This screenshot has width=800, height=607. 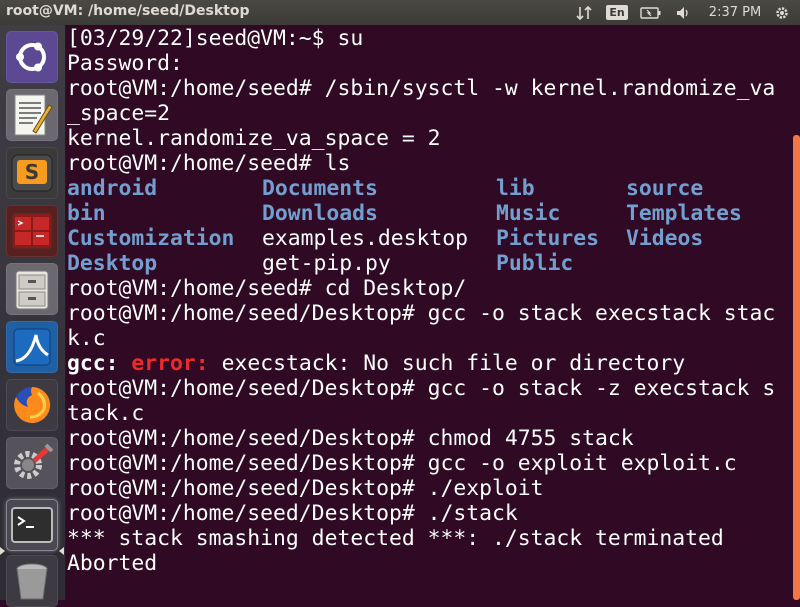 I want to click on ls-entry: examples.desktop, so click(x=365, y=238).